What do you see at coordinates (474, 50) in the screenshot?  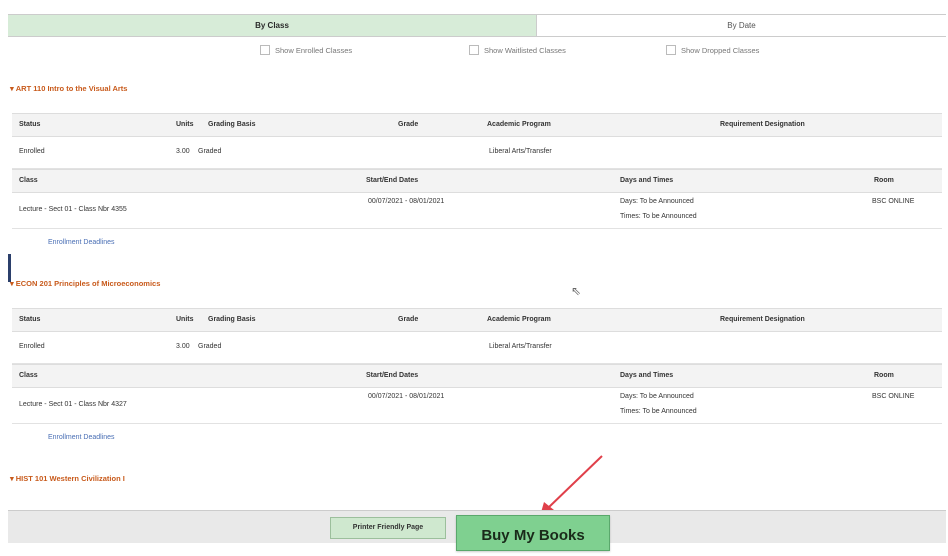 I see `waitlisted-checkbox` at bounding box center [474, 50].